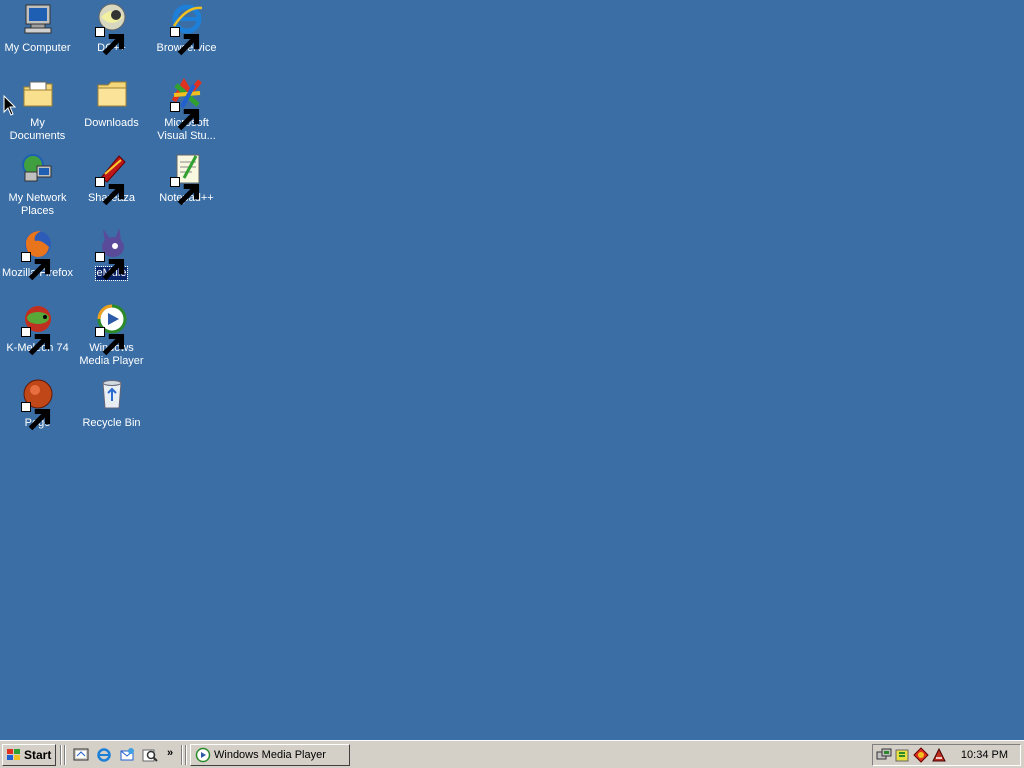 This screenshot has width=1024, height=768. What do you see at coordinates (38, 94) in the screenshot?
I see `folder-documents-icon` at bounding box center [38, 94].